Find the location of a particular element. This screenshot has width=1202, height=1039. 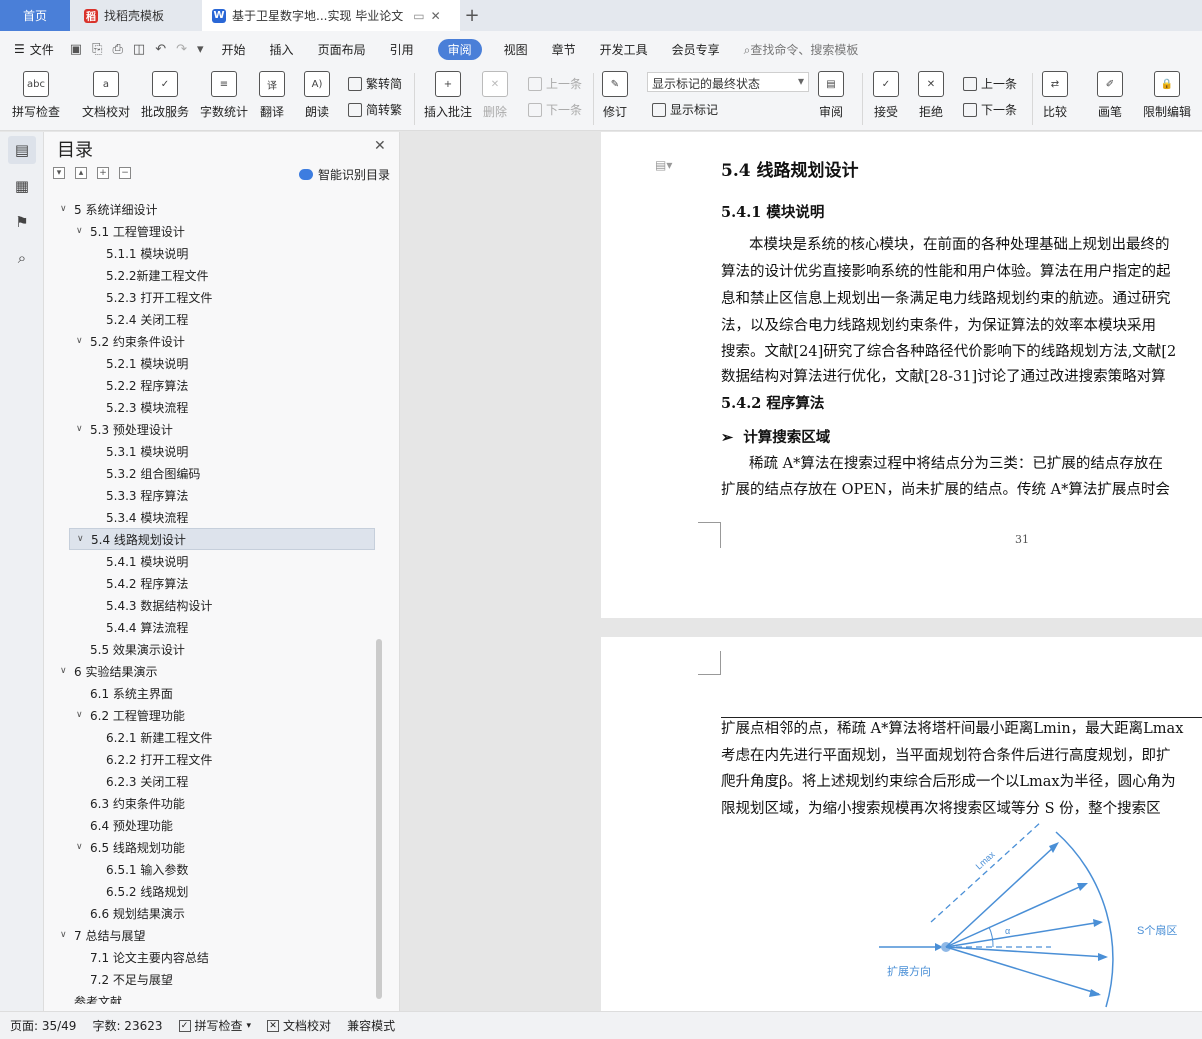

expand-down-icon: ▾ is located at coordinates (59, 173).